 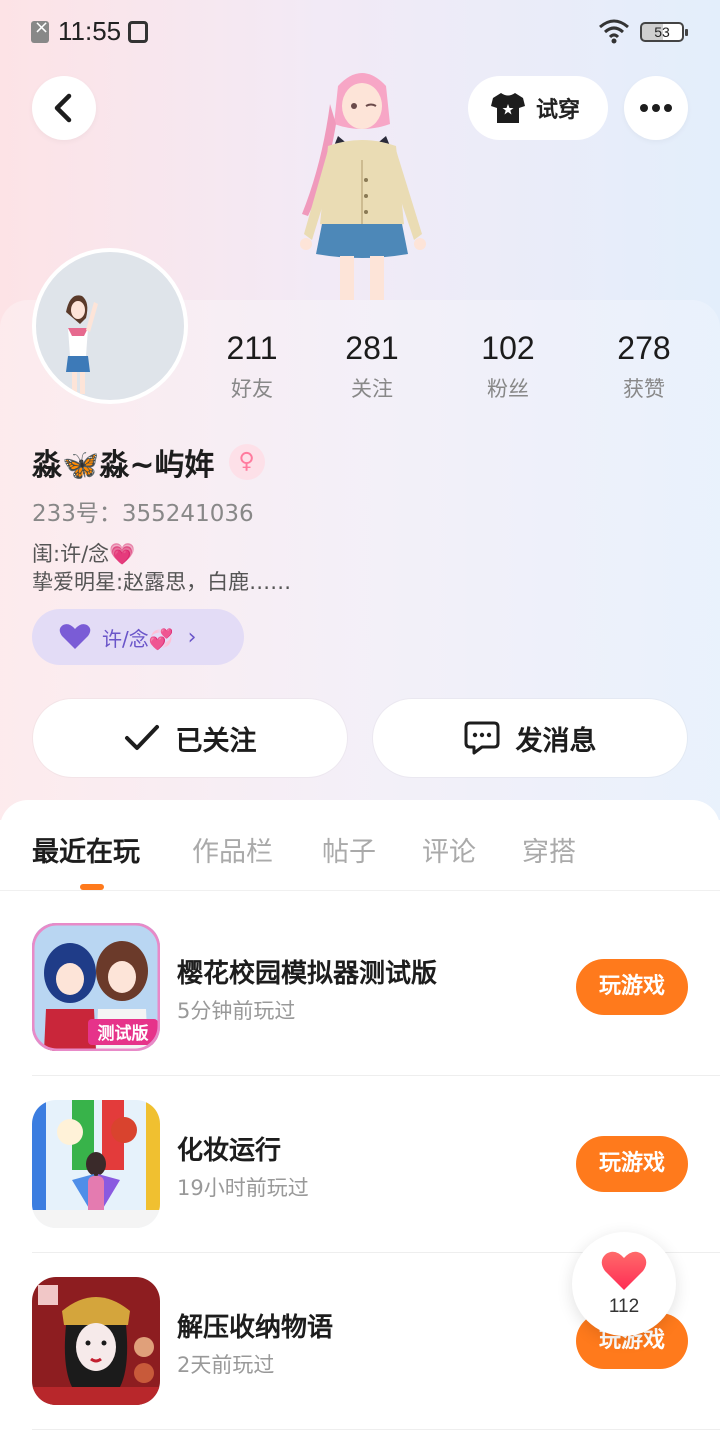 What do you see at coordinates (360, 1011) in the screenshot?
I see `list-item: 测试版 樱花校园模拟器测试版 5分钟前玩过 玩游戏` at bounding box center [360, 1011].